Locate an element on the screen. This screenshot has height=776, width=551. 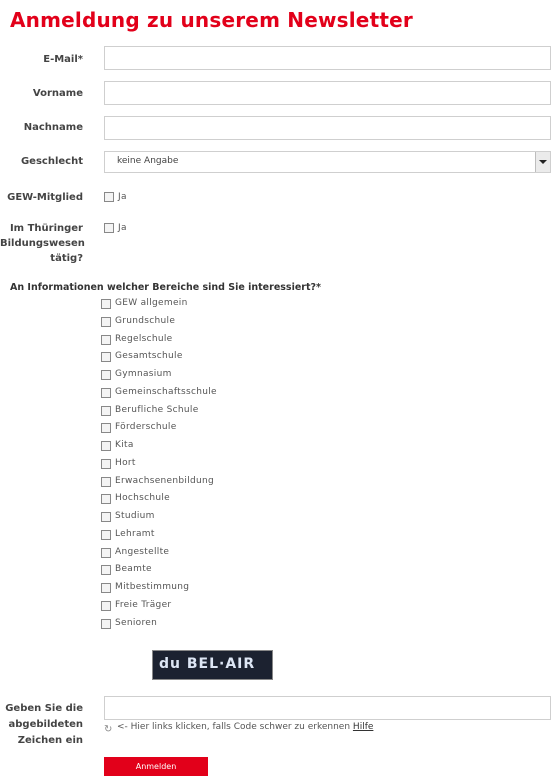
interest-checkbox-label: Studium is located at coordinates (135, 516).